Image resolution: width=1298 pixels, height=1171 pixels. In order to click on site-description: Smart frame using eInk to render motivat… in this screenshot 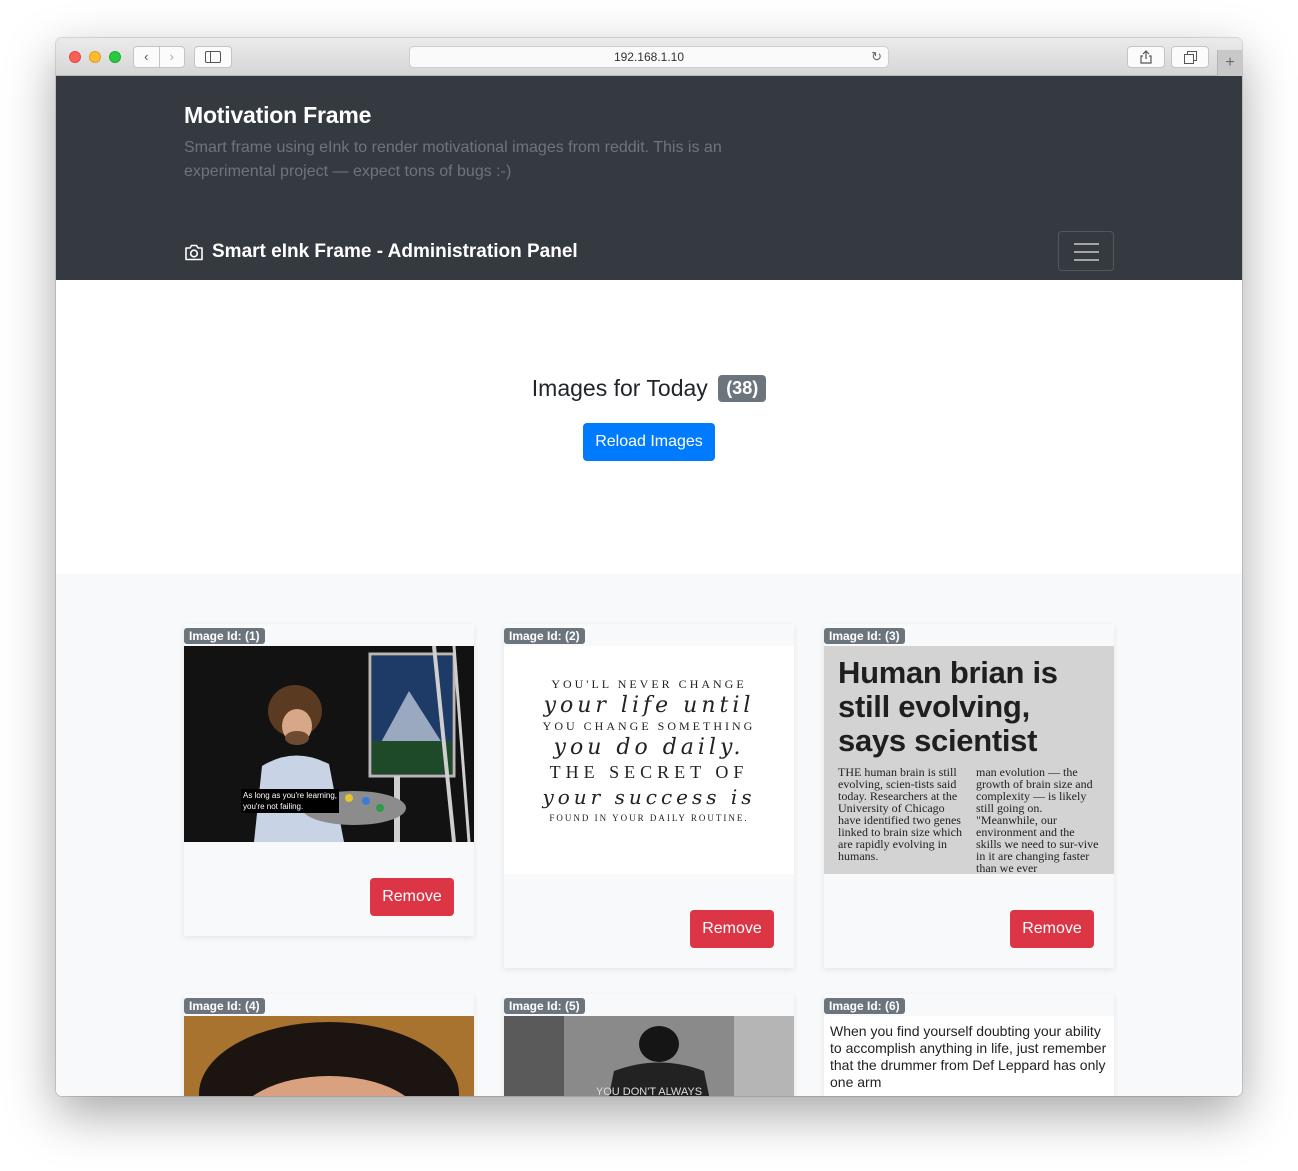, I will do `click(453, 159)`.